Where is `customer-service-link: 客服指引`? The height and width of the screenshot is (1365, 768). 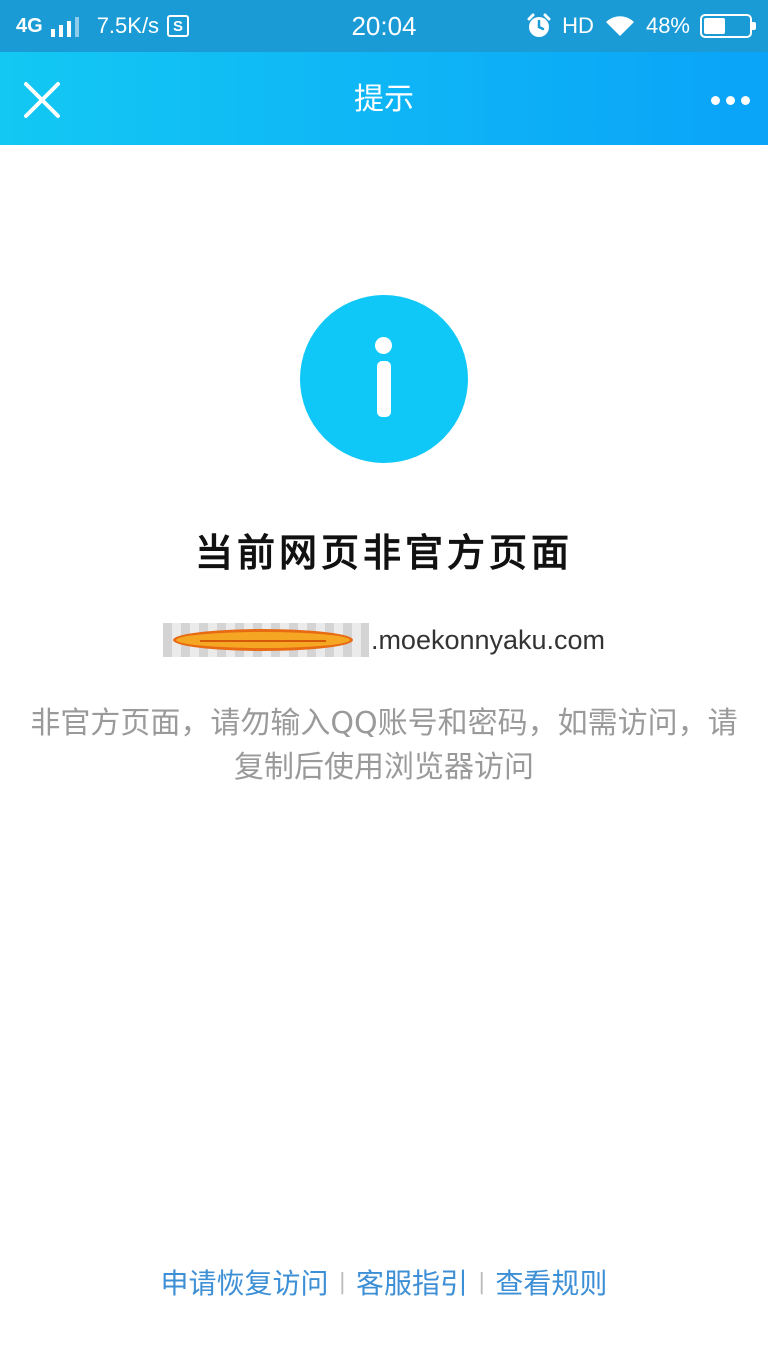
customer-service-link: 客服指引 is located at coordinates (412, 1282).